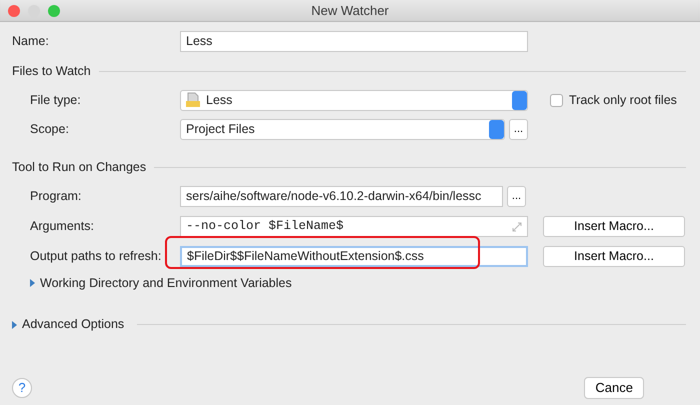 Image resolution: width=700 pixels, height=405 pixels. What do you see at coordinates (219, 100) in the screenshot?
I see `select-value: Less` at bounding box center [219, 100].